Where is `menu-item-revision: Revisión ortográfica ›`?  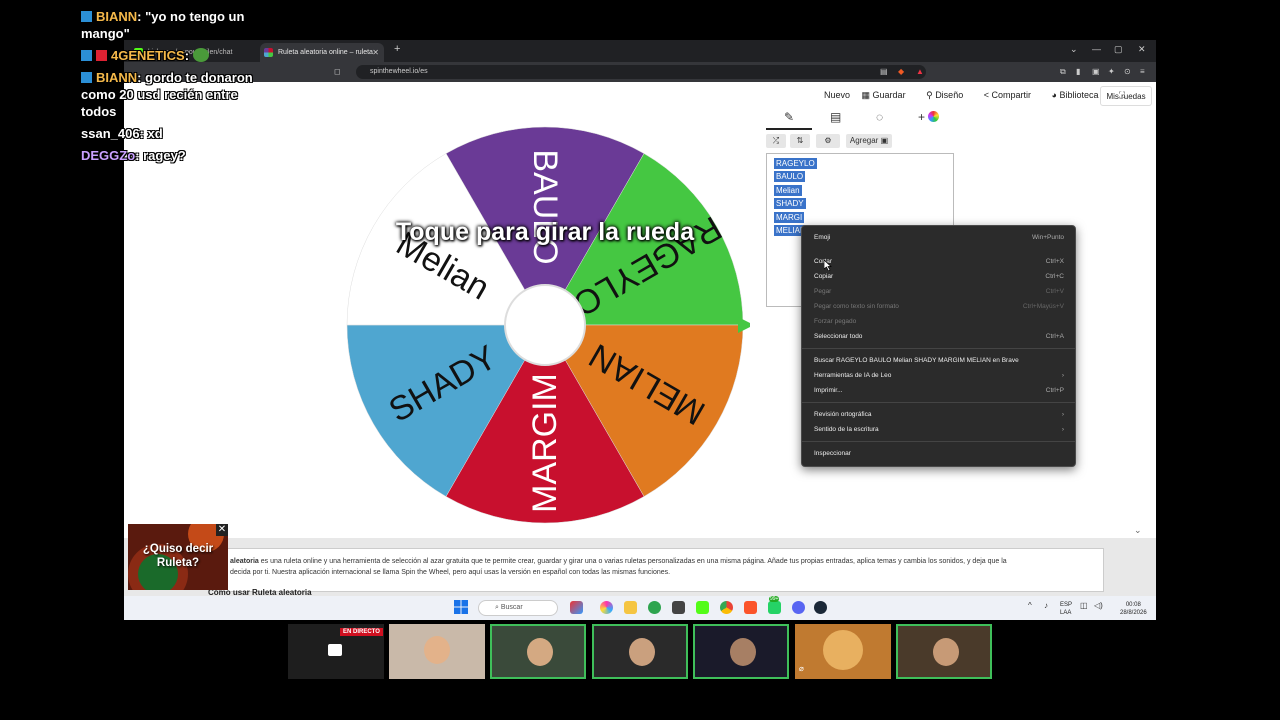 menu-item-revision: Revisión ortográfica › is located at coordinates (939, 415).